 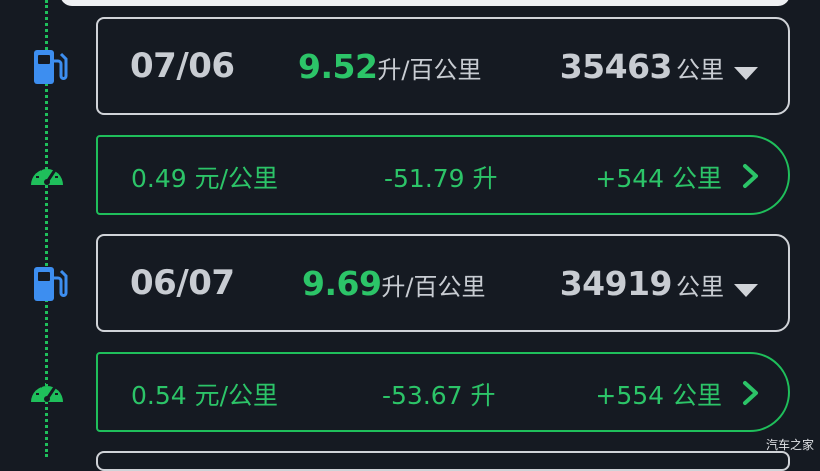 I want to click on odometer: 34919 公里, so click(x=642, y=283).